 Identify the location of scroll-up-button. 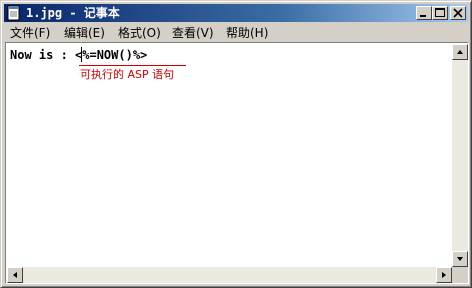
(460, 52).